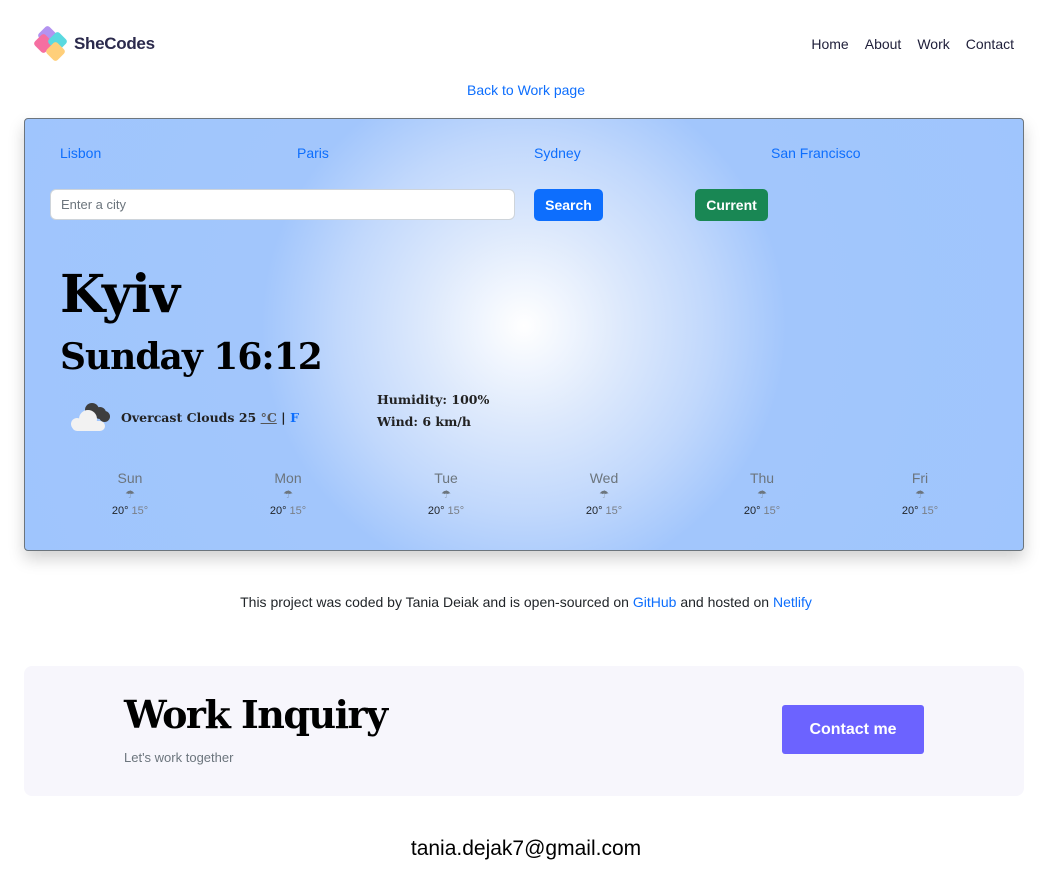  I want to click on city-link-lisbon: Lisbon, so click(80, 153).